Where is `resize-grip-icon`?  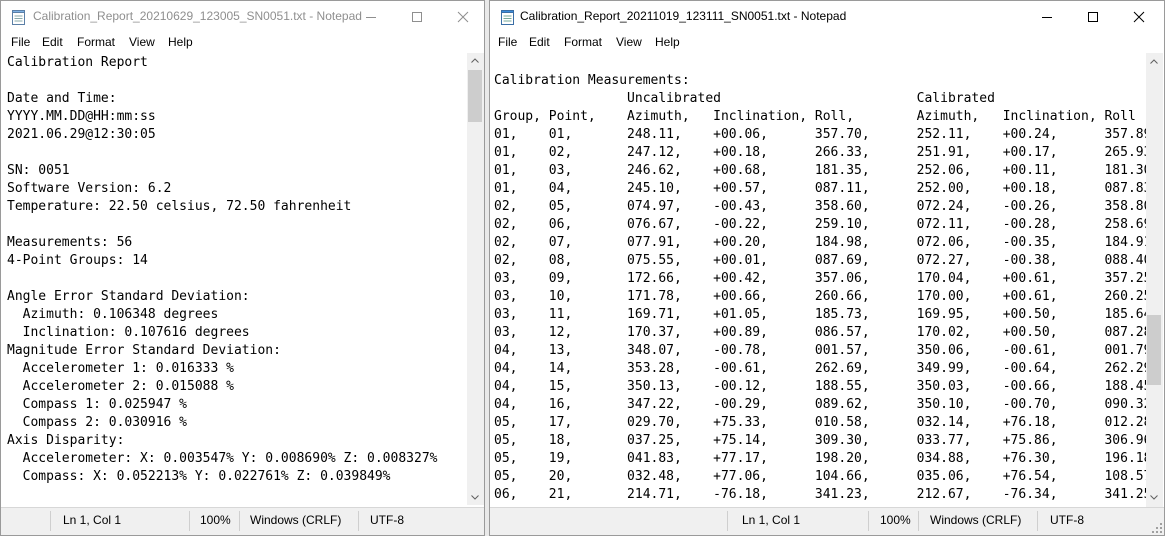
resize-grip-icon is located at coordinates (1157, 528).